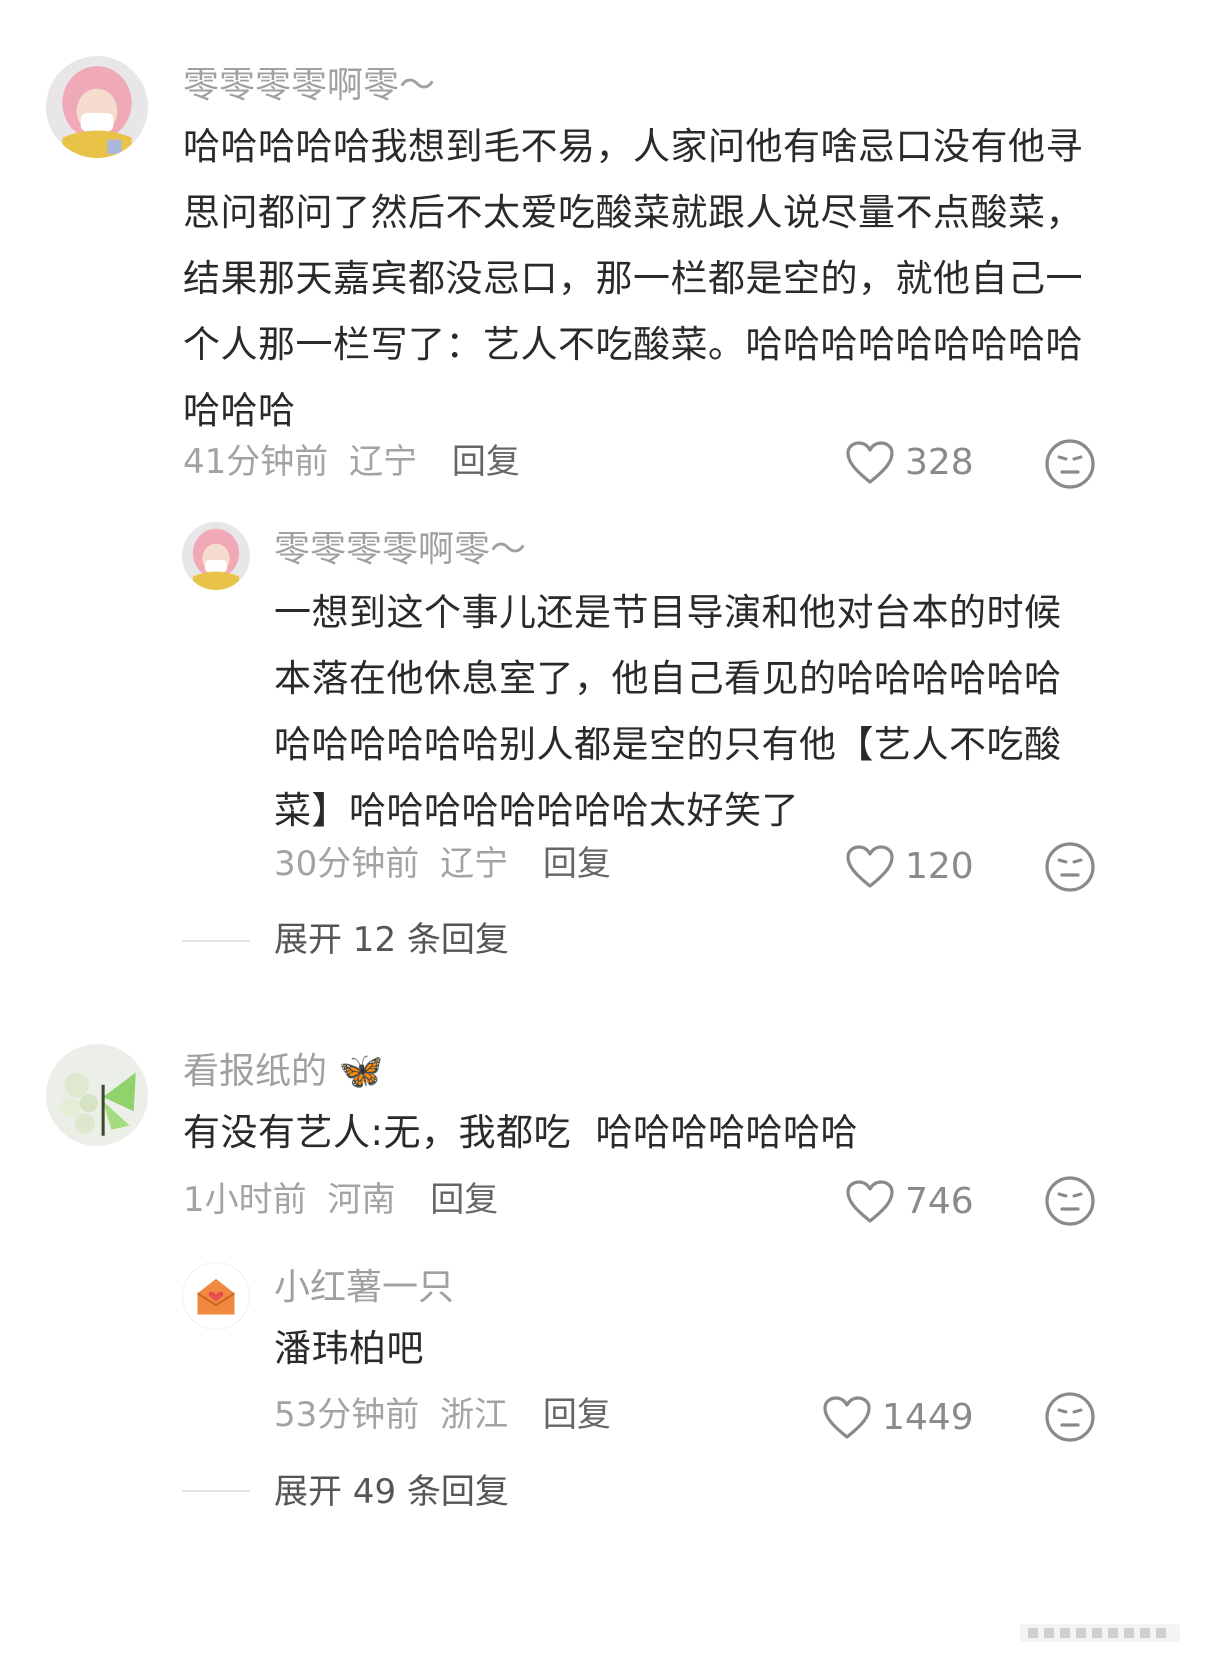 The image size is (1206, 1658). Describe the element at coordinates (928, 1417) in the screenshot. I see `like-count: 1449` at that location.